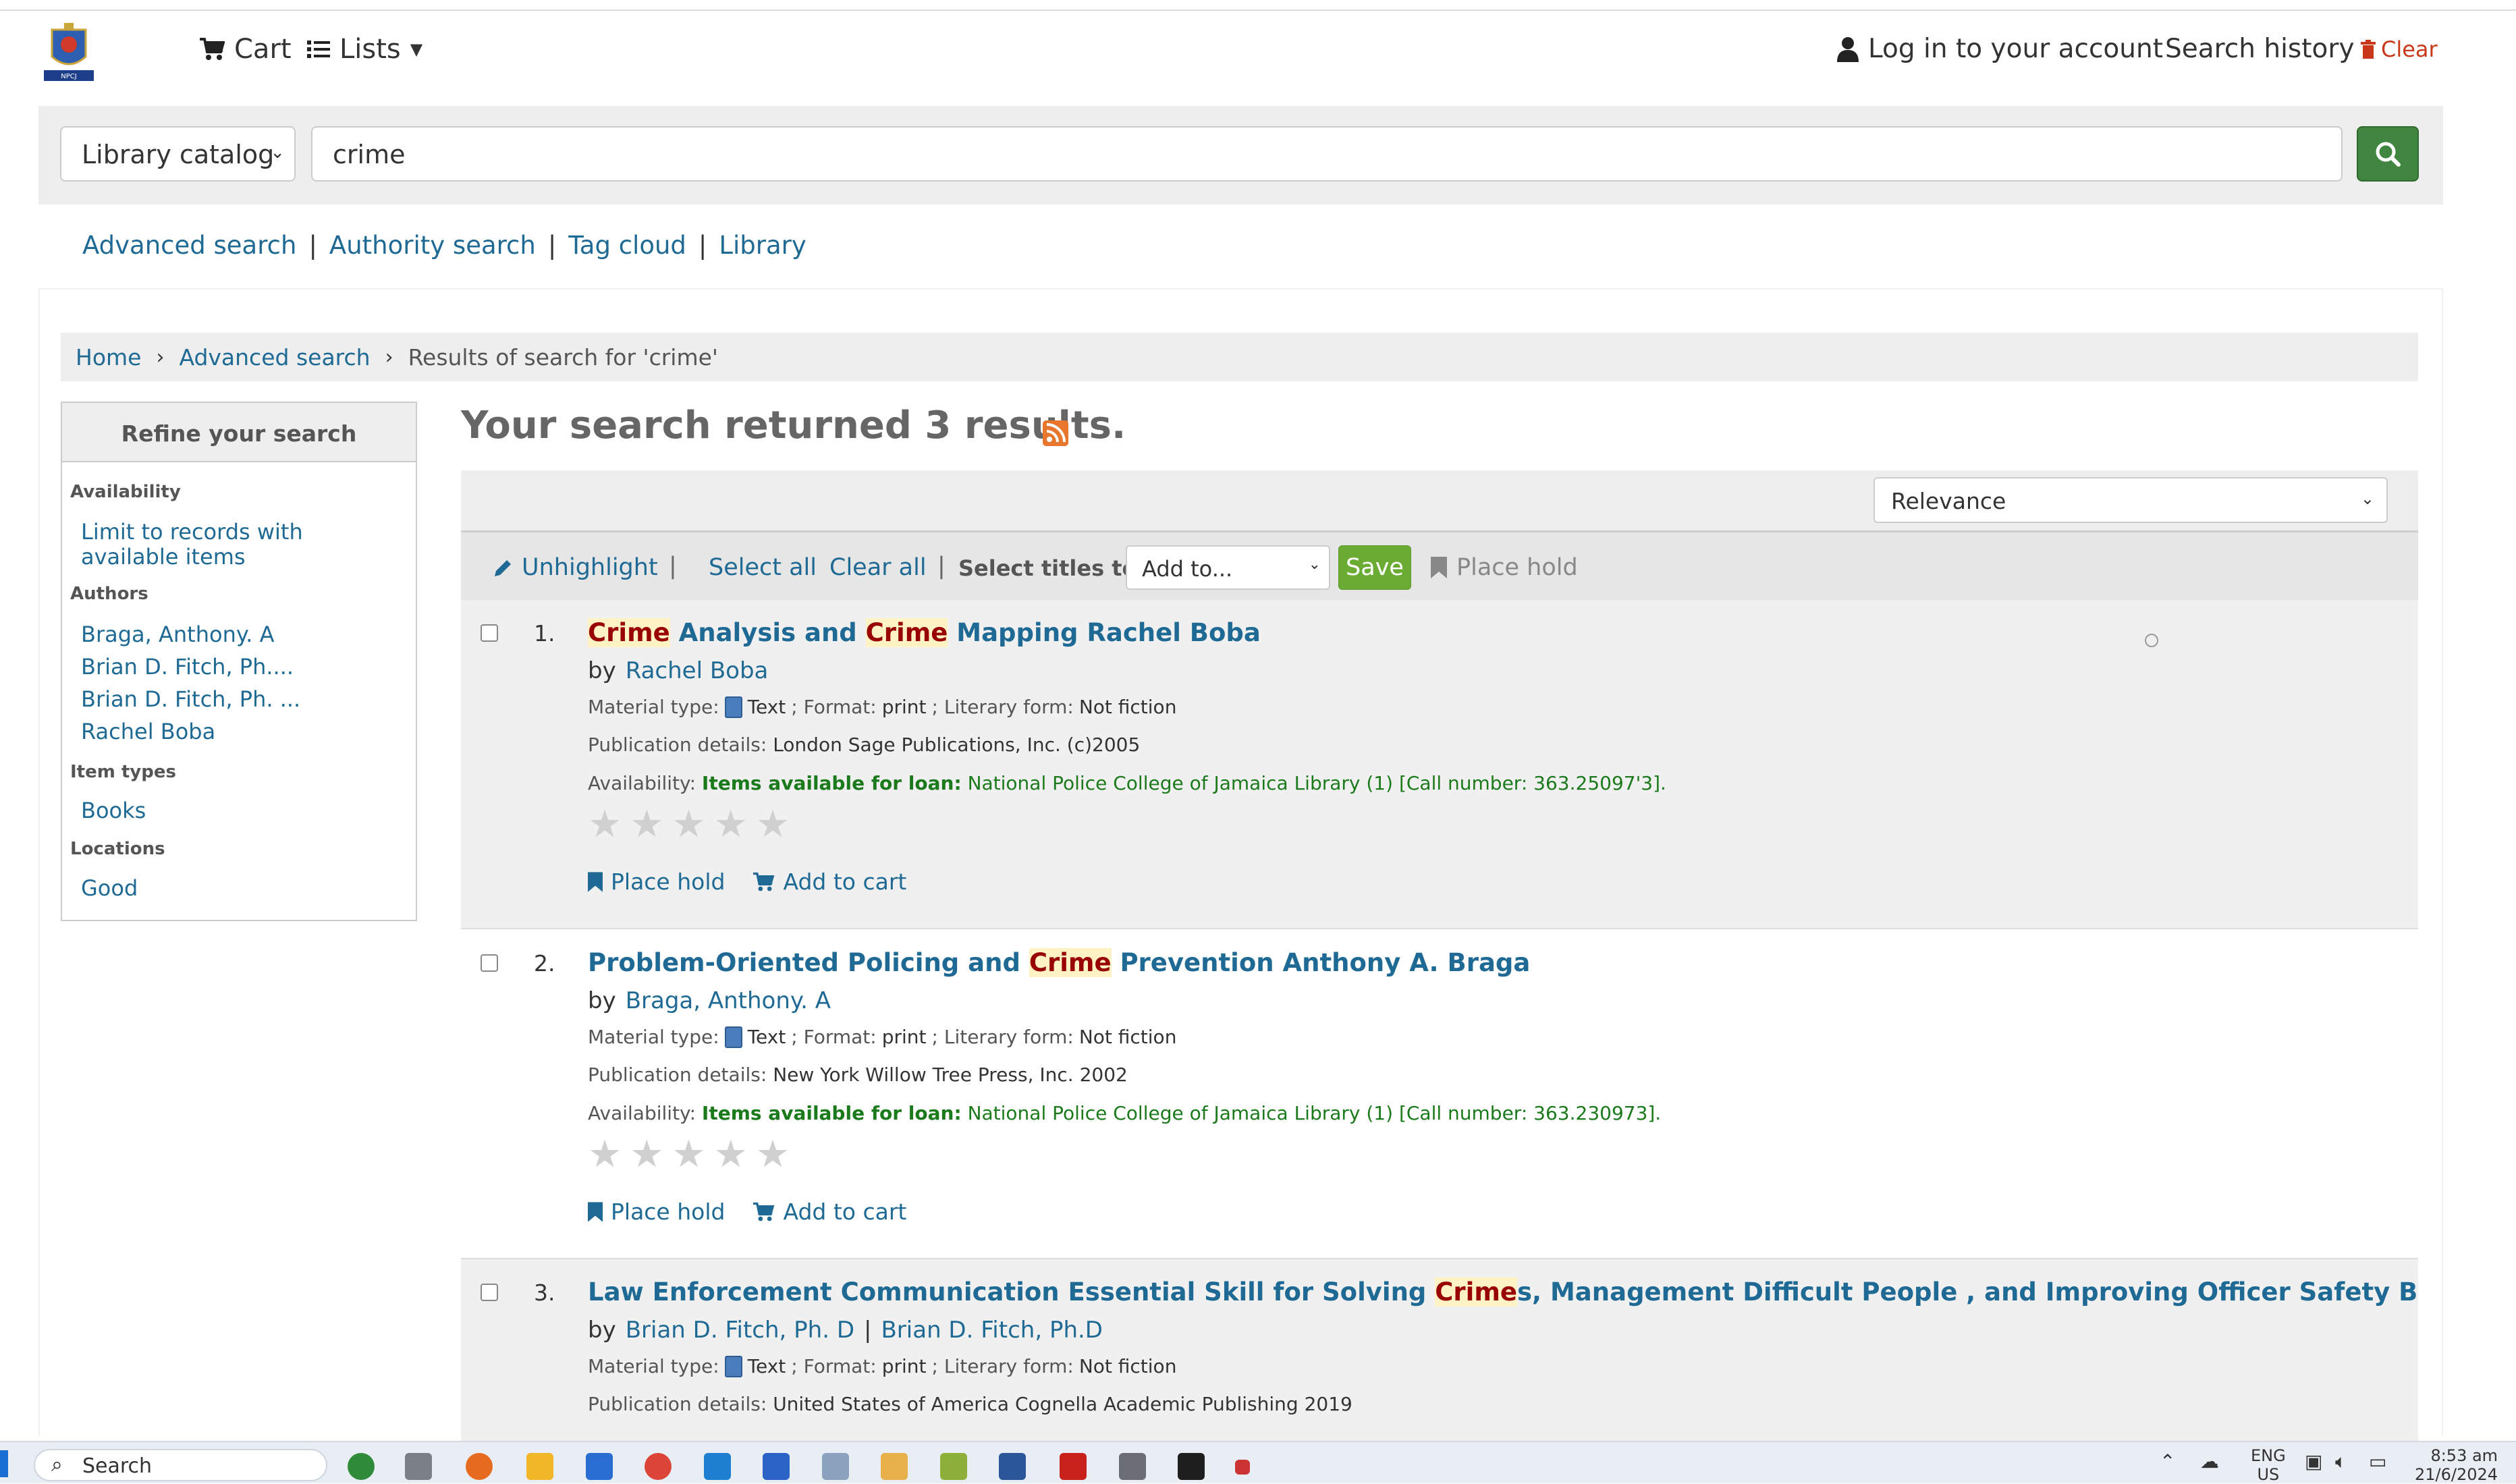  I want to click on place-hold-button-disabled: Place hold, so click(1505, 567).